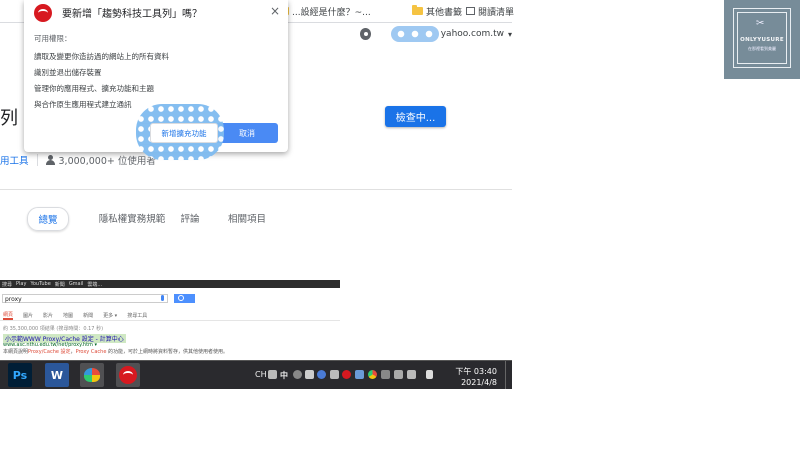 The height and width of the screenshot is (452, 800). I want to click on scissors-icon: ✂, so click(760, 23).